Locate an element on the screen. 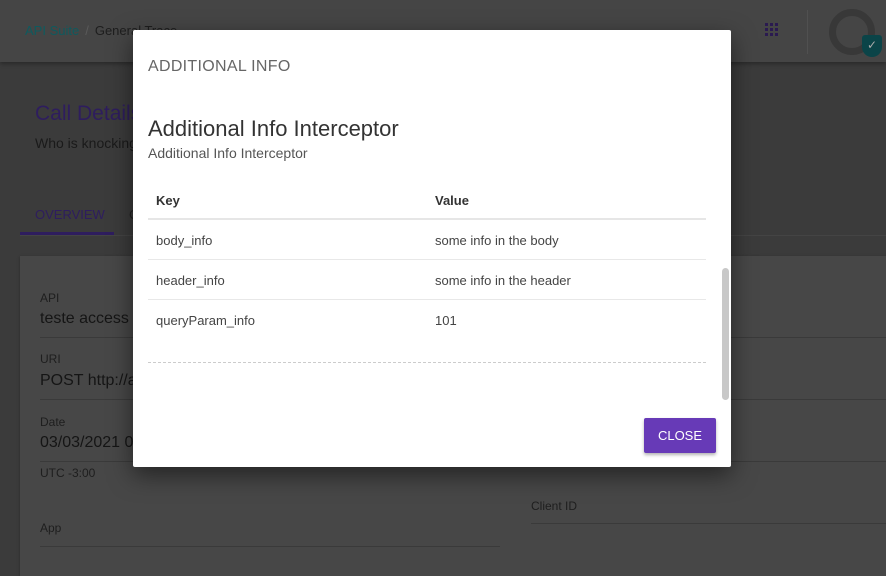  dialog-title: ADDITIONAL INFO is located at coordinates (219, 66).